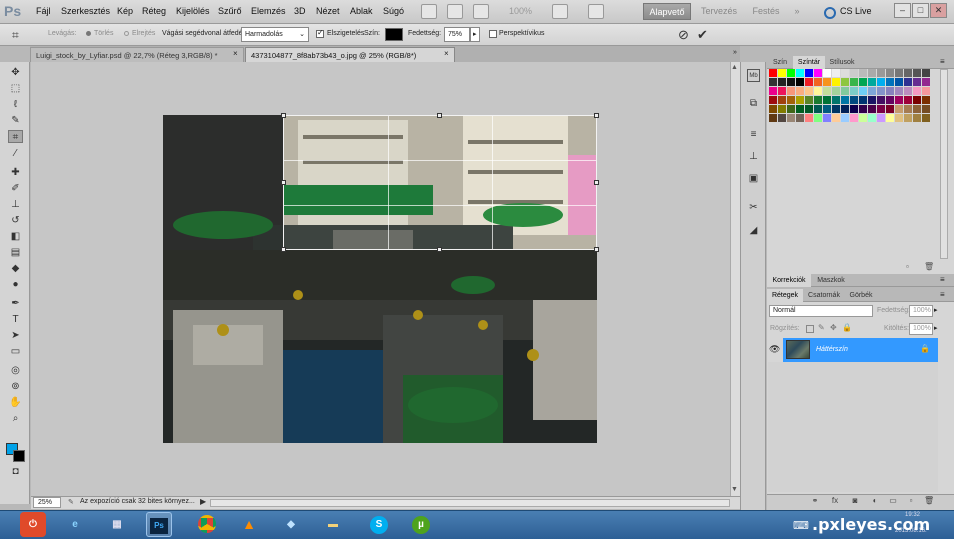  What do you see at coordinates (15, 335) in the screenshot?
I see `path-select-tool-icon: ➤` at bounding box center [15, 335].